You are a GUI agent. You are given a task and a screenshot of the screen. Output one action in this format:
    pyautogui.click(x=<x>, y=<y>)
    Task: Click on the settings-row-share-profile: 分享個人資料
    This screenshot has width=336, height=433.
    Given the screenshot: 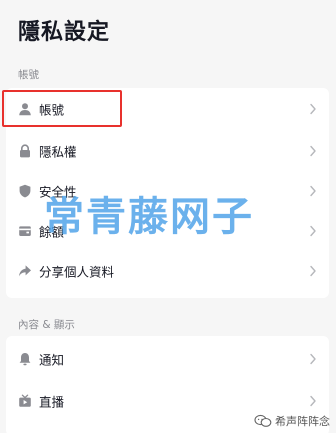 What is the action you would take?
    pyautogui.click(x=167, y=270)
    